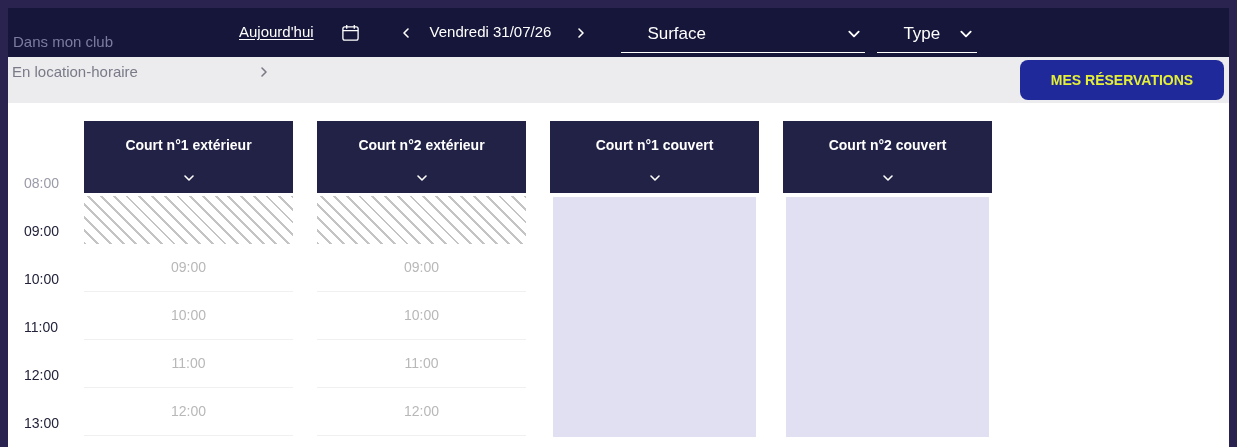 This screenshot has height=447, width=1237. Describe the element at coordinates (276, 32) in the screenshot. I see `today-link: Aujourd'hui` at that location.